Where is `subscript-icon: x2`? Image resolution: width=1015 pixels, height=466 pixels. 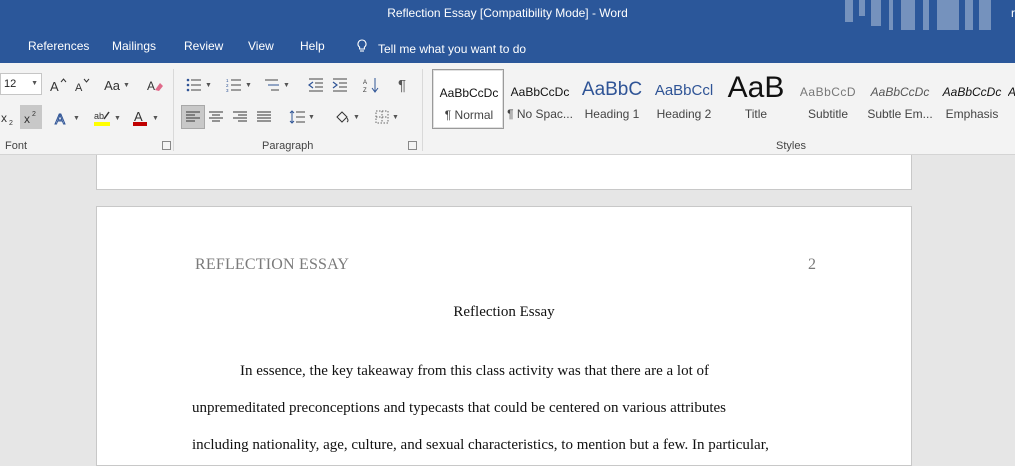 subscript-icon: x2 is located at coordinates (7, 118).